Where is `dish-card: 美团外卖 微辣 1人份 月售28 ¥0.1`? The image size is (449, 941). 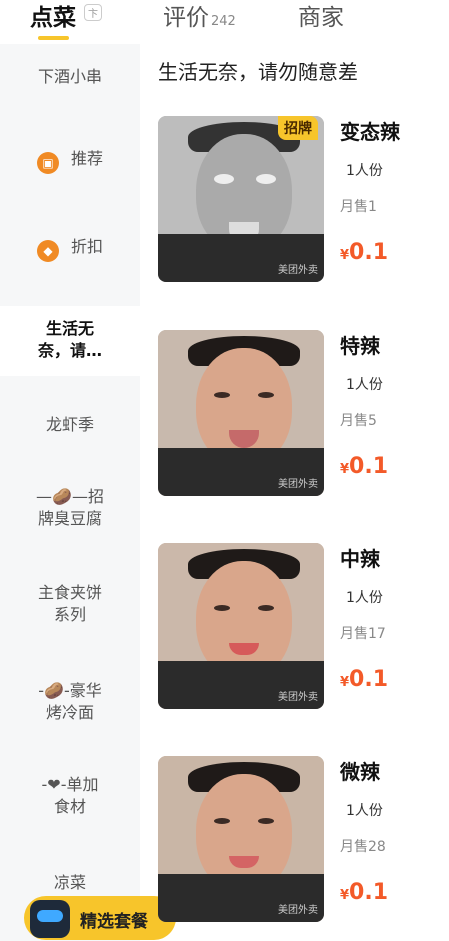 dish-card: 美团外卖 微辣 1人份 月售28 ¥0.1 is located at coordinates (303, 841).